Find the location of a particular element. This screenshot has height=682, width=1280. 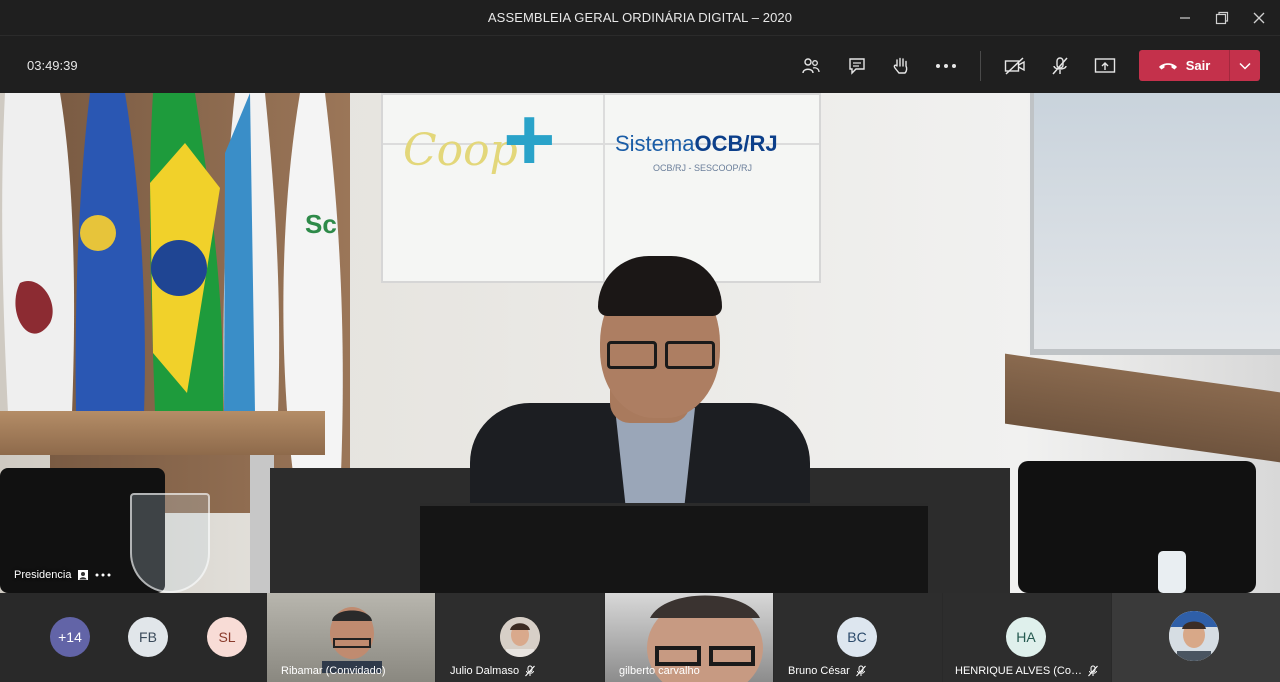

minimize-button is located at coordinates (1185, 18).